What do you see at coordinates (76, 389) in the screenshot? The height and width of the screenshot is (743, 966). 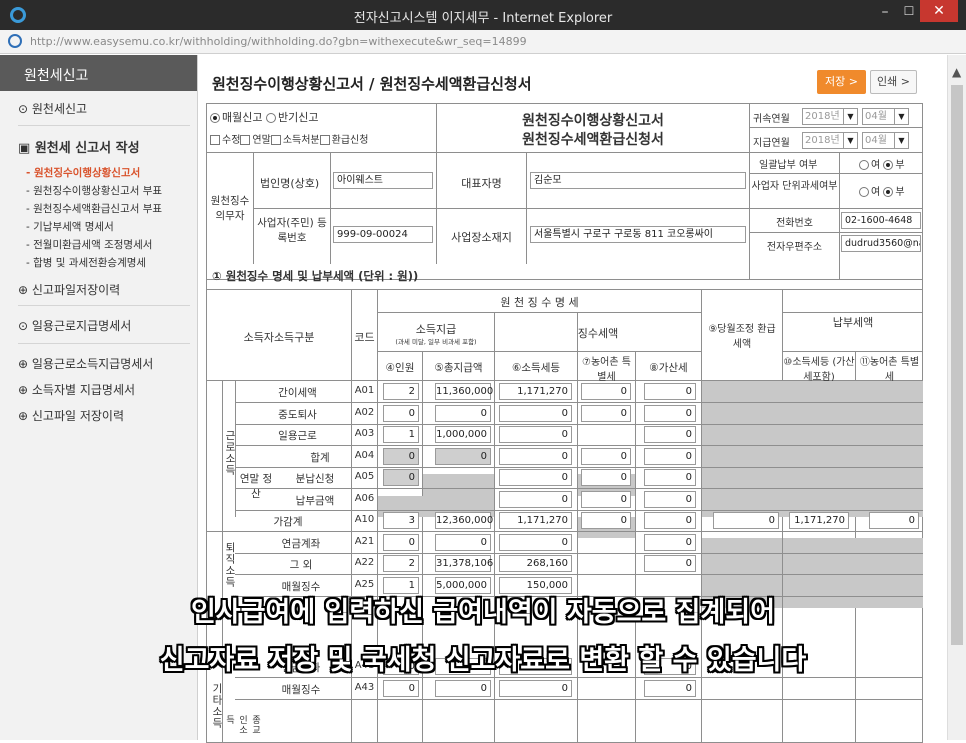 I see `sidebar-daily-1: ⊕ 소득자별 지급명세서` at bounding box center [76, 389].